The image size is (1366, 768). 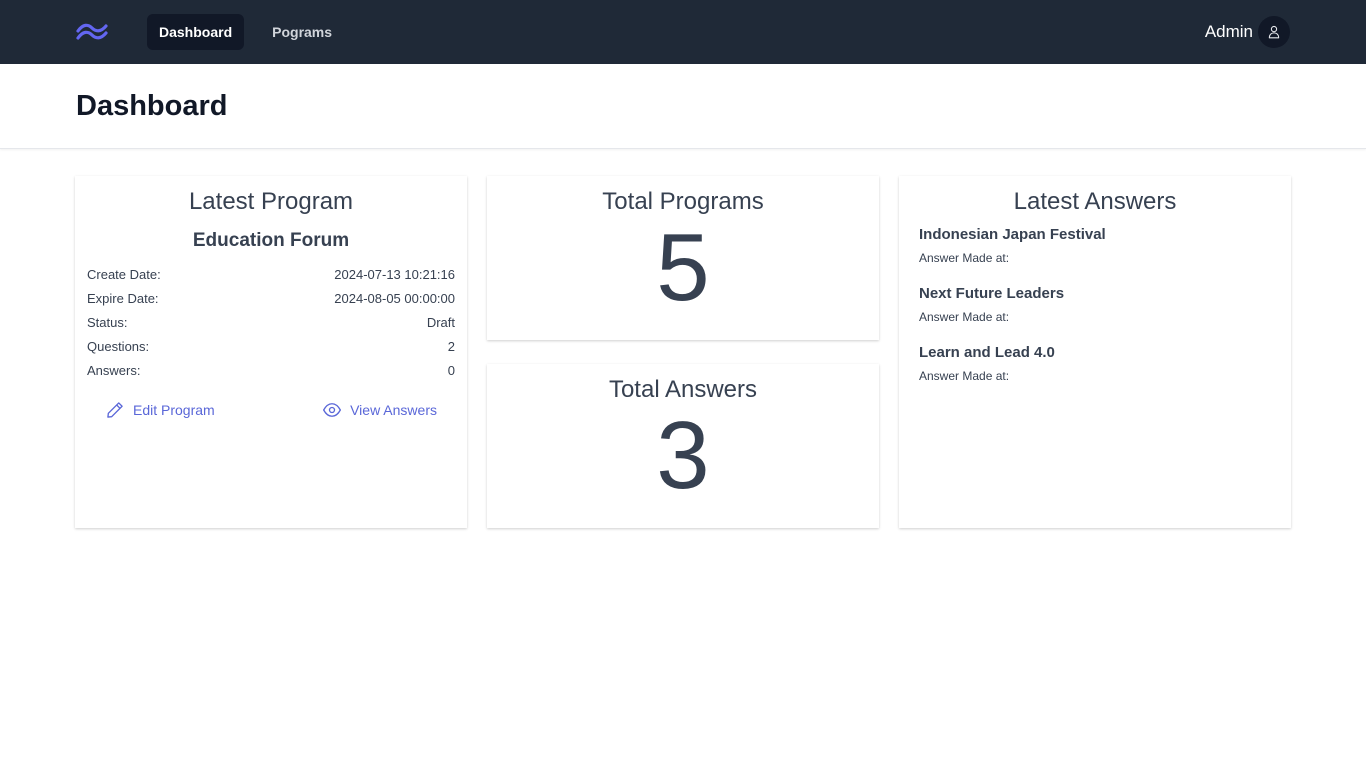 I want to click on detail-value: 2024-07-13 10:21:16, so click(x=394, y=274).